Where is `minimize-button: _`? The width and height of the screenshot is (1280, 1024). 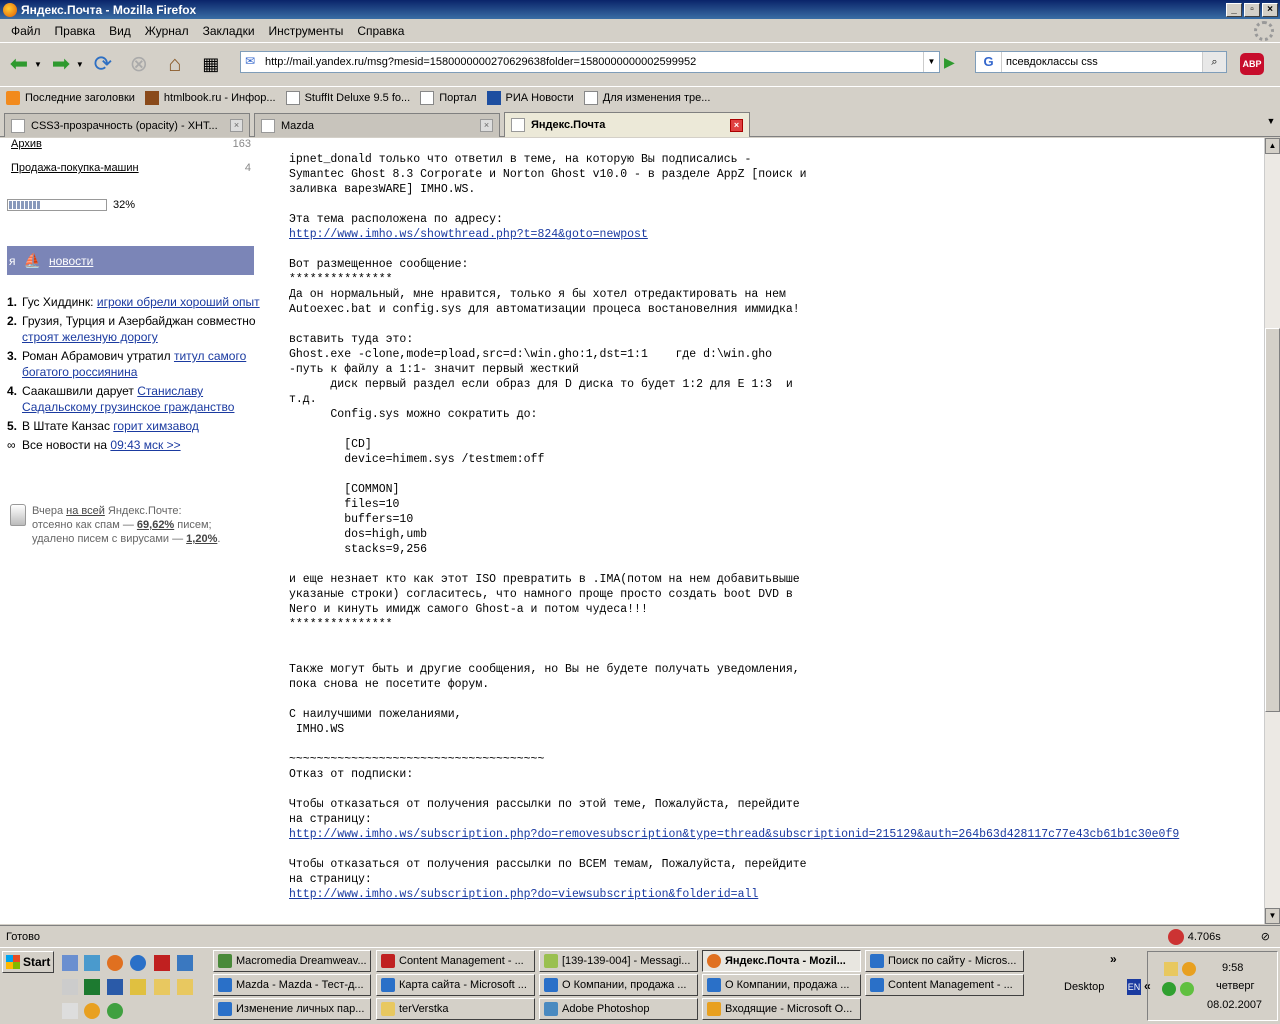 minimize-button: _ is located at coordinates (1234, 9).